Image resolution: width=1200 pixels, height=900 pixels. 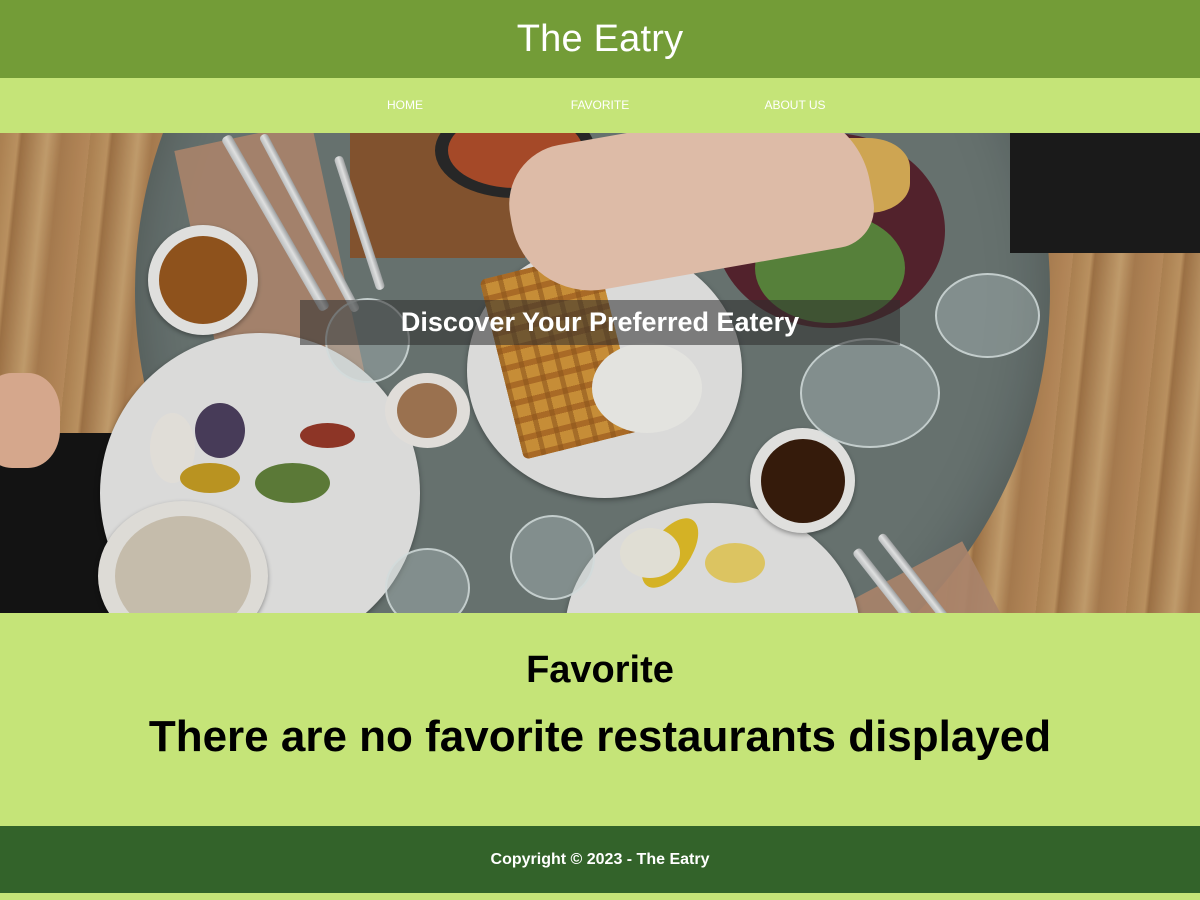 I want to click on nav-bar: HOME FAVORITE ABOUT US, so click(x=600, y=105).